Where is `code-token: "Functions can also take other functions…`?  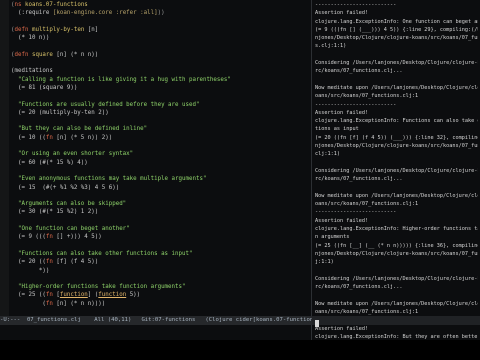
code-token: "Functions can also take other functions… is located at coordinates (102, 253).